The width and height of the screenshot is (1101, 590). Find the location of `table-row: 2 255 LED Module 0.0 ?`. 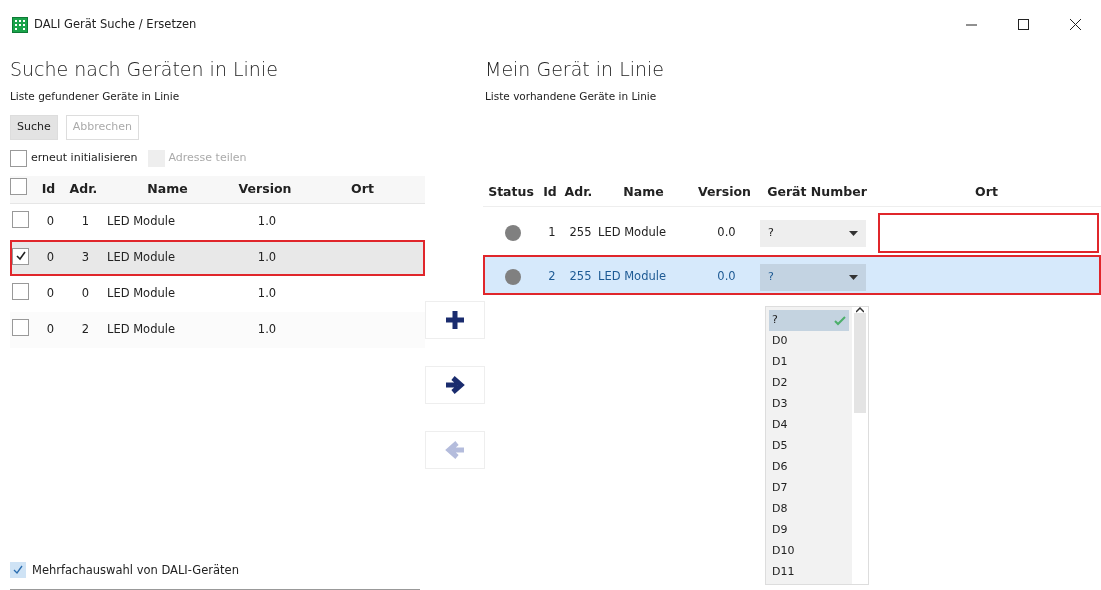

table-row: 2 255 LED Module 0.0 ? is located at coordinates (792, 275).